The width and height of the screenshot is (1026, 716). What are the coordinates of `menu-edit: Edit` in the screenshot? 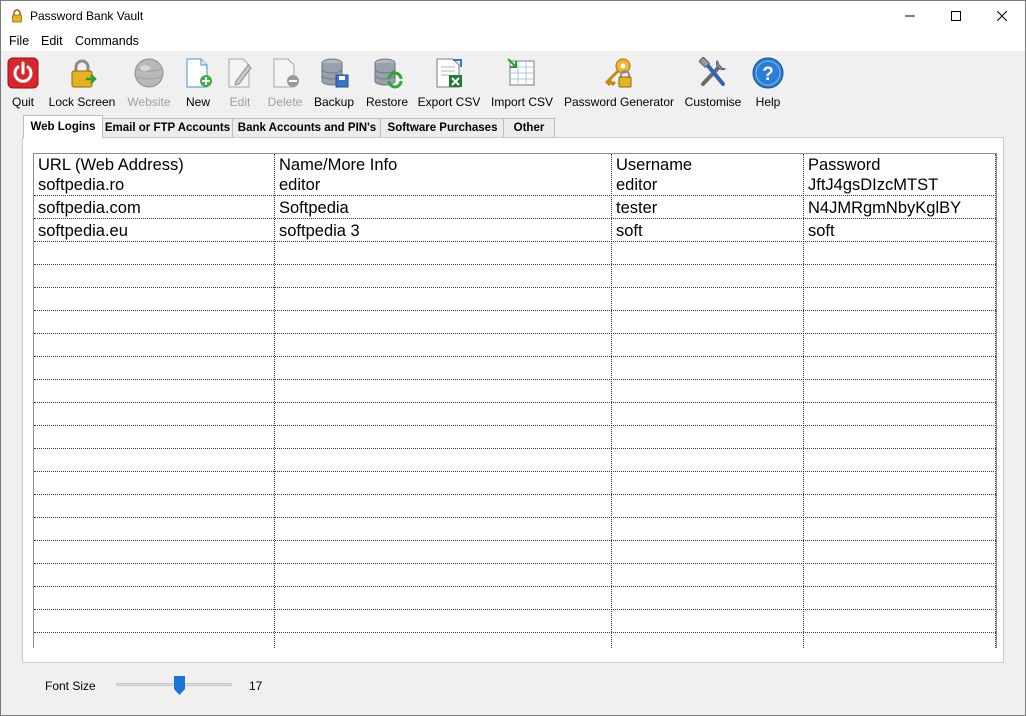 It's located at (52, 41).